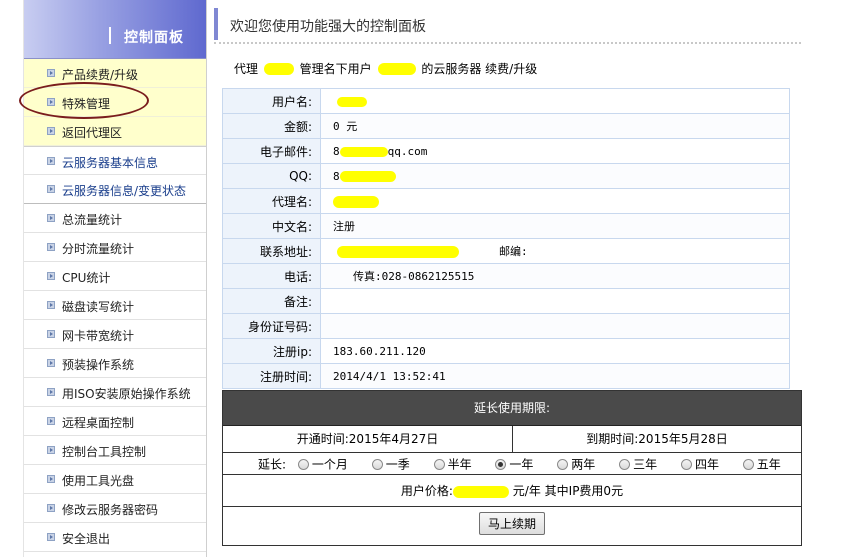  Describe the element at coordinates (555, 126) in the screenshot. I see `amount-value: 0 元` at that location.